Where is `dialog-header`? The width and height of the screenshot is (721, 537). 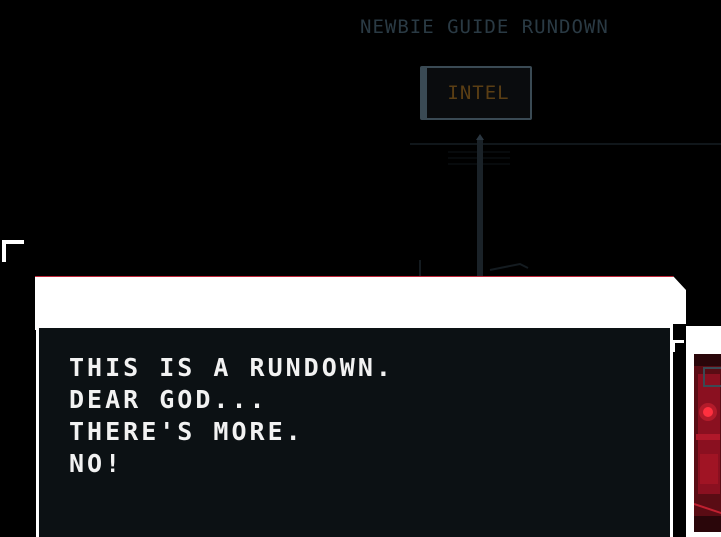 dialog-header is located at coordinates (360, 303).